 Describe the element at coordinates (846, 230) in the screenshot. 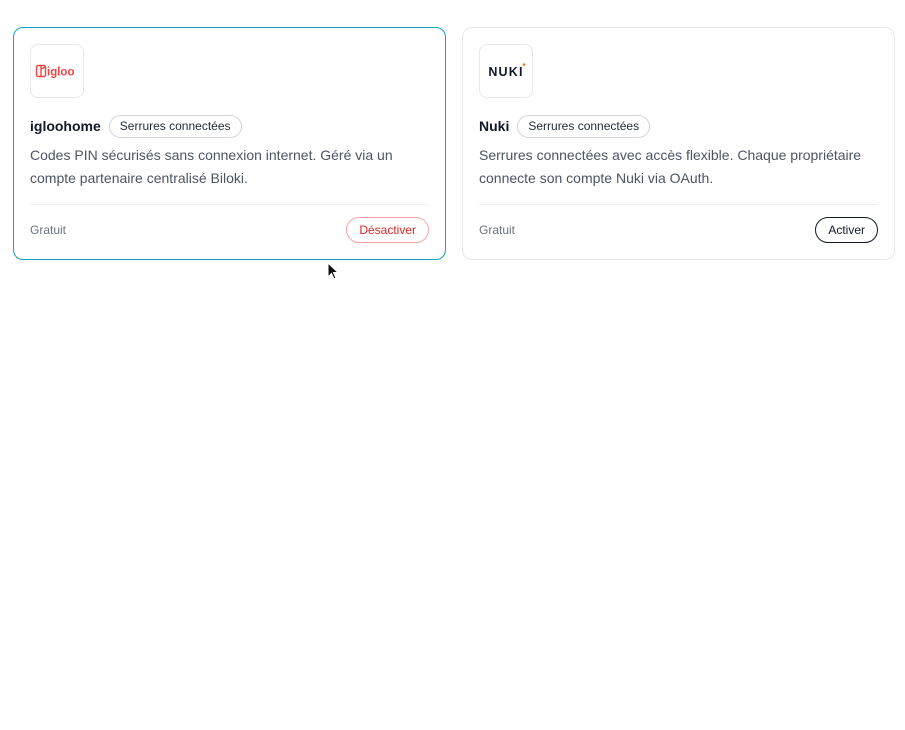

I see `activate-button: Activer` at that location.